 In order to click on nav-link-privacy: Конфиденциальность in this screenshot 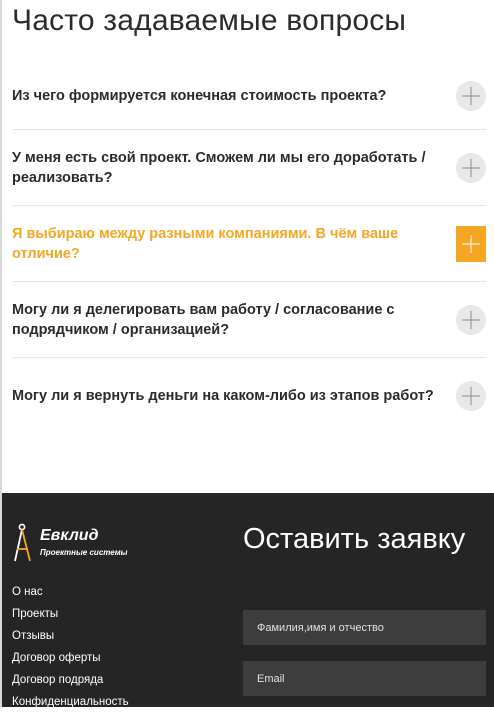, I will do `click(70, 702)`.